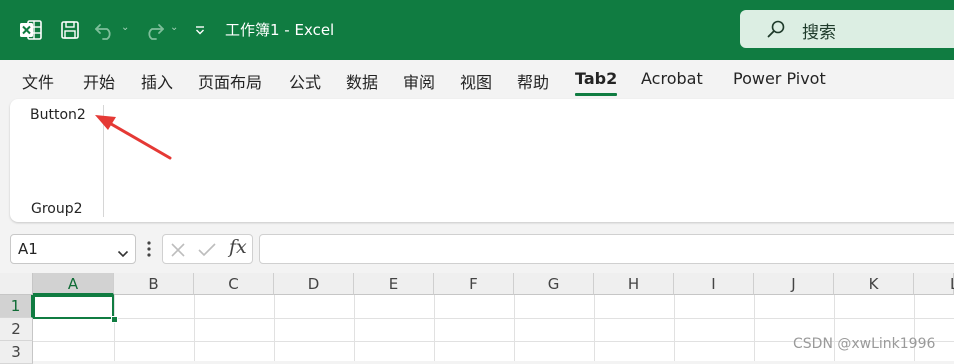 The image size is (954, 364). What do you see at coordinates (847, 29) in the screenshot?
I see `search-box: 搜索` at bounding box center [847, 29].